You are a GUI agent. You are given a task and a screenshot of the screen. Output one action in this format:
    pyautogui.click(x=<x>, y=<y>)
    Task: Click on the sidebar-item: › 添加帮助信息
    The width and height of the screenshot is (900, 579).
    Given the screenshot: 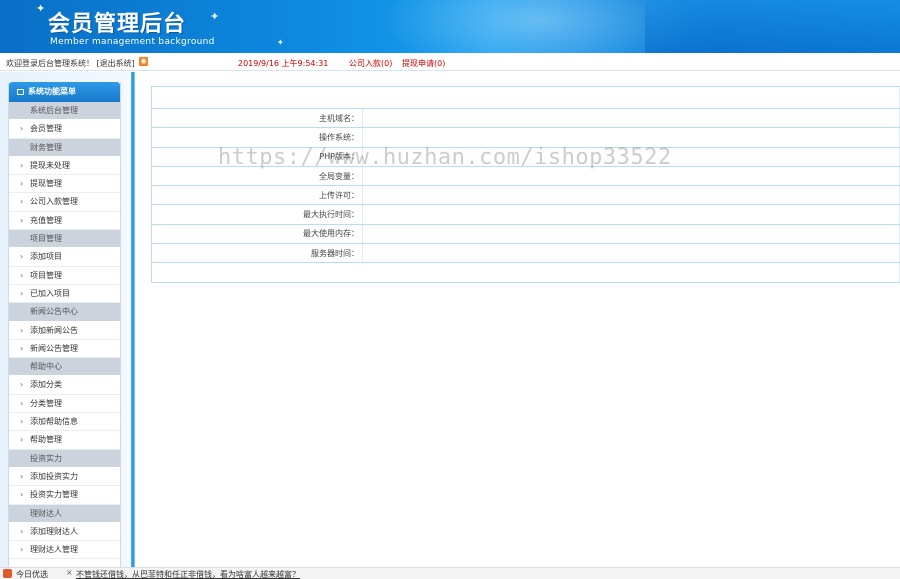 What is the action you would take?
    pyautogui.click(x=64, y=422)
    